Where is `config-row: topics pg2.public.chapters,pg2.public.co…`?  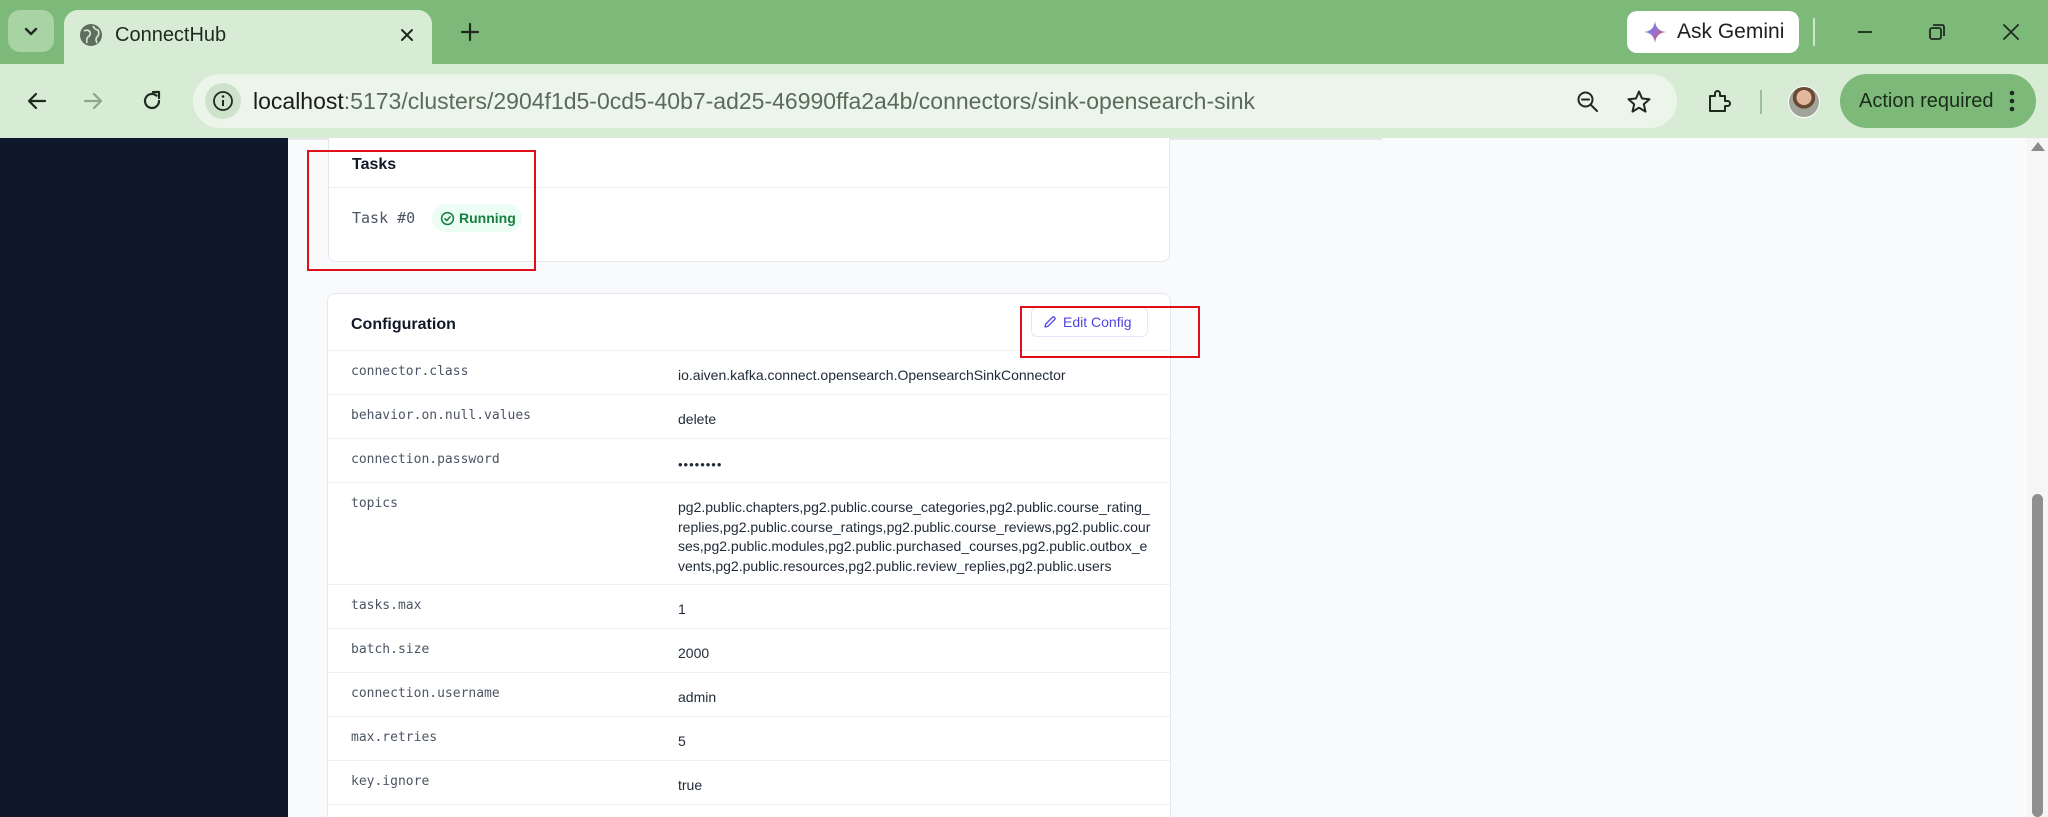
config-row: topics pg2.public.chapters,pg2.public.co… is located at coordinates (749, 534).